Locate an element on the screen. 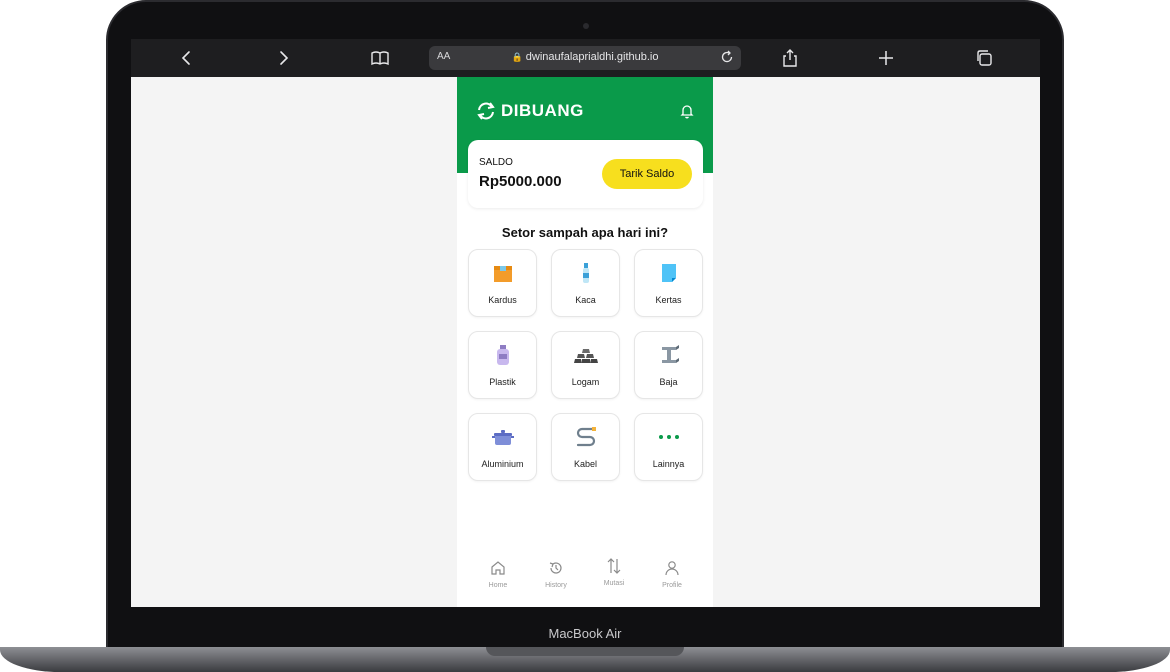 The image size is (1170, 672). nav-profile: Profile is located at coordinates (672, 582).